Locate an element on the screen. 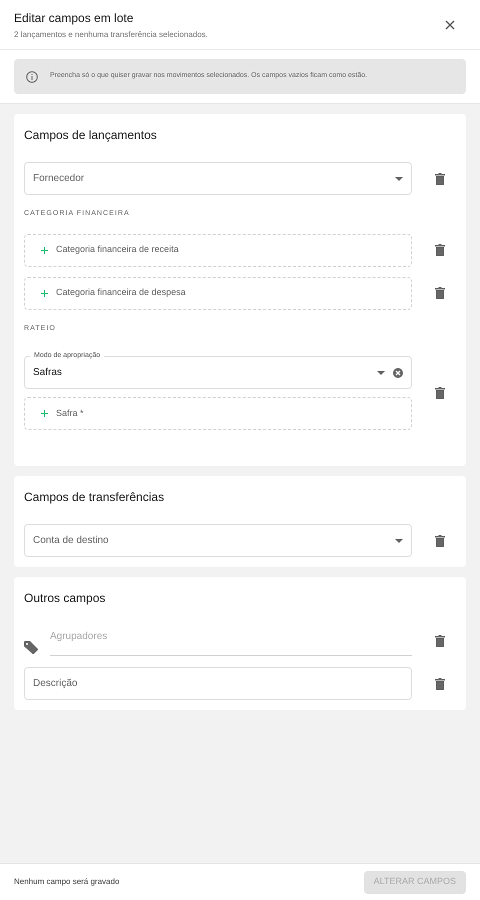  dialog-subtitle: 2 lançamentos e nenhuma transferência selecionados. is located at coordinates (111, 34).